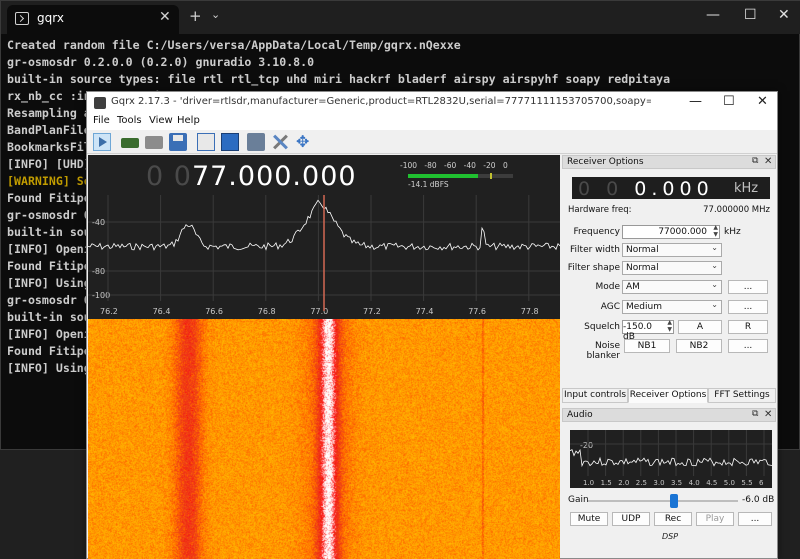  Describe the element at coordinates (280, 142) in the screenshot. I see `tools-icon` at that location.